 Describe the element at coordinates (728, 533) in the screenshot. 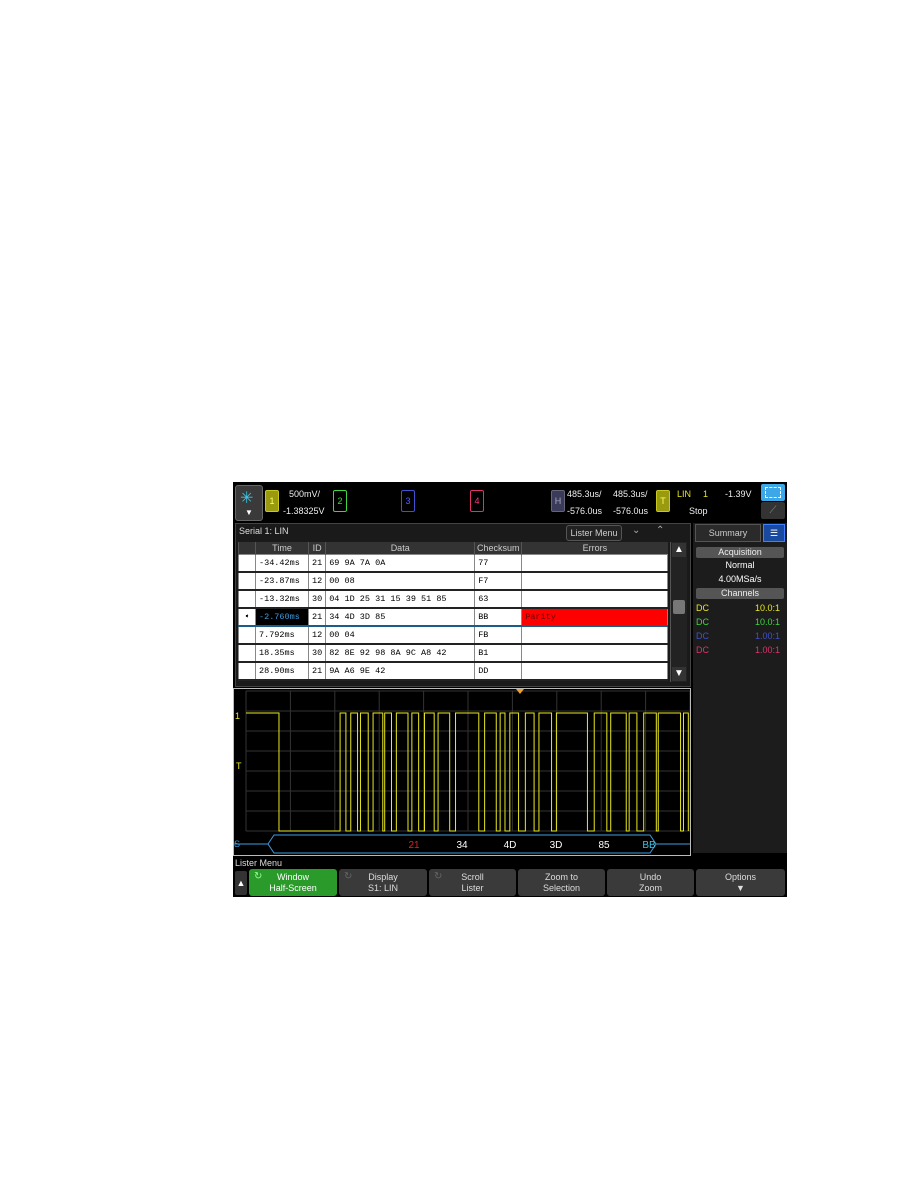

I see `summary-tab: Summary` at that location.